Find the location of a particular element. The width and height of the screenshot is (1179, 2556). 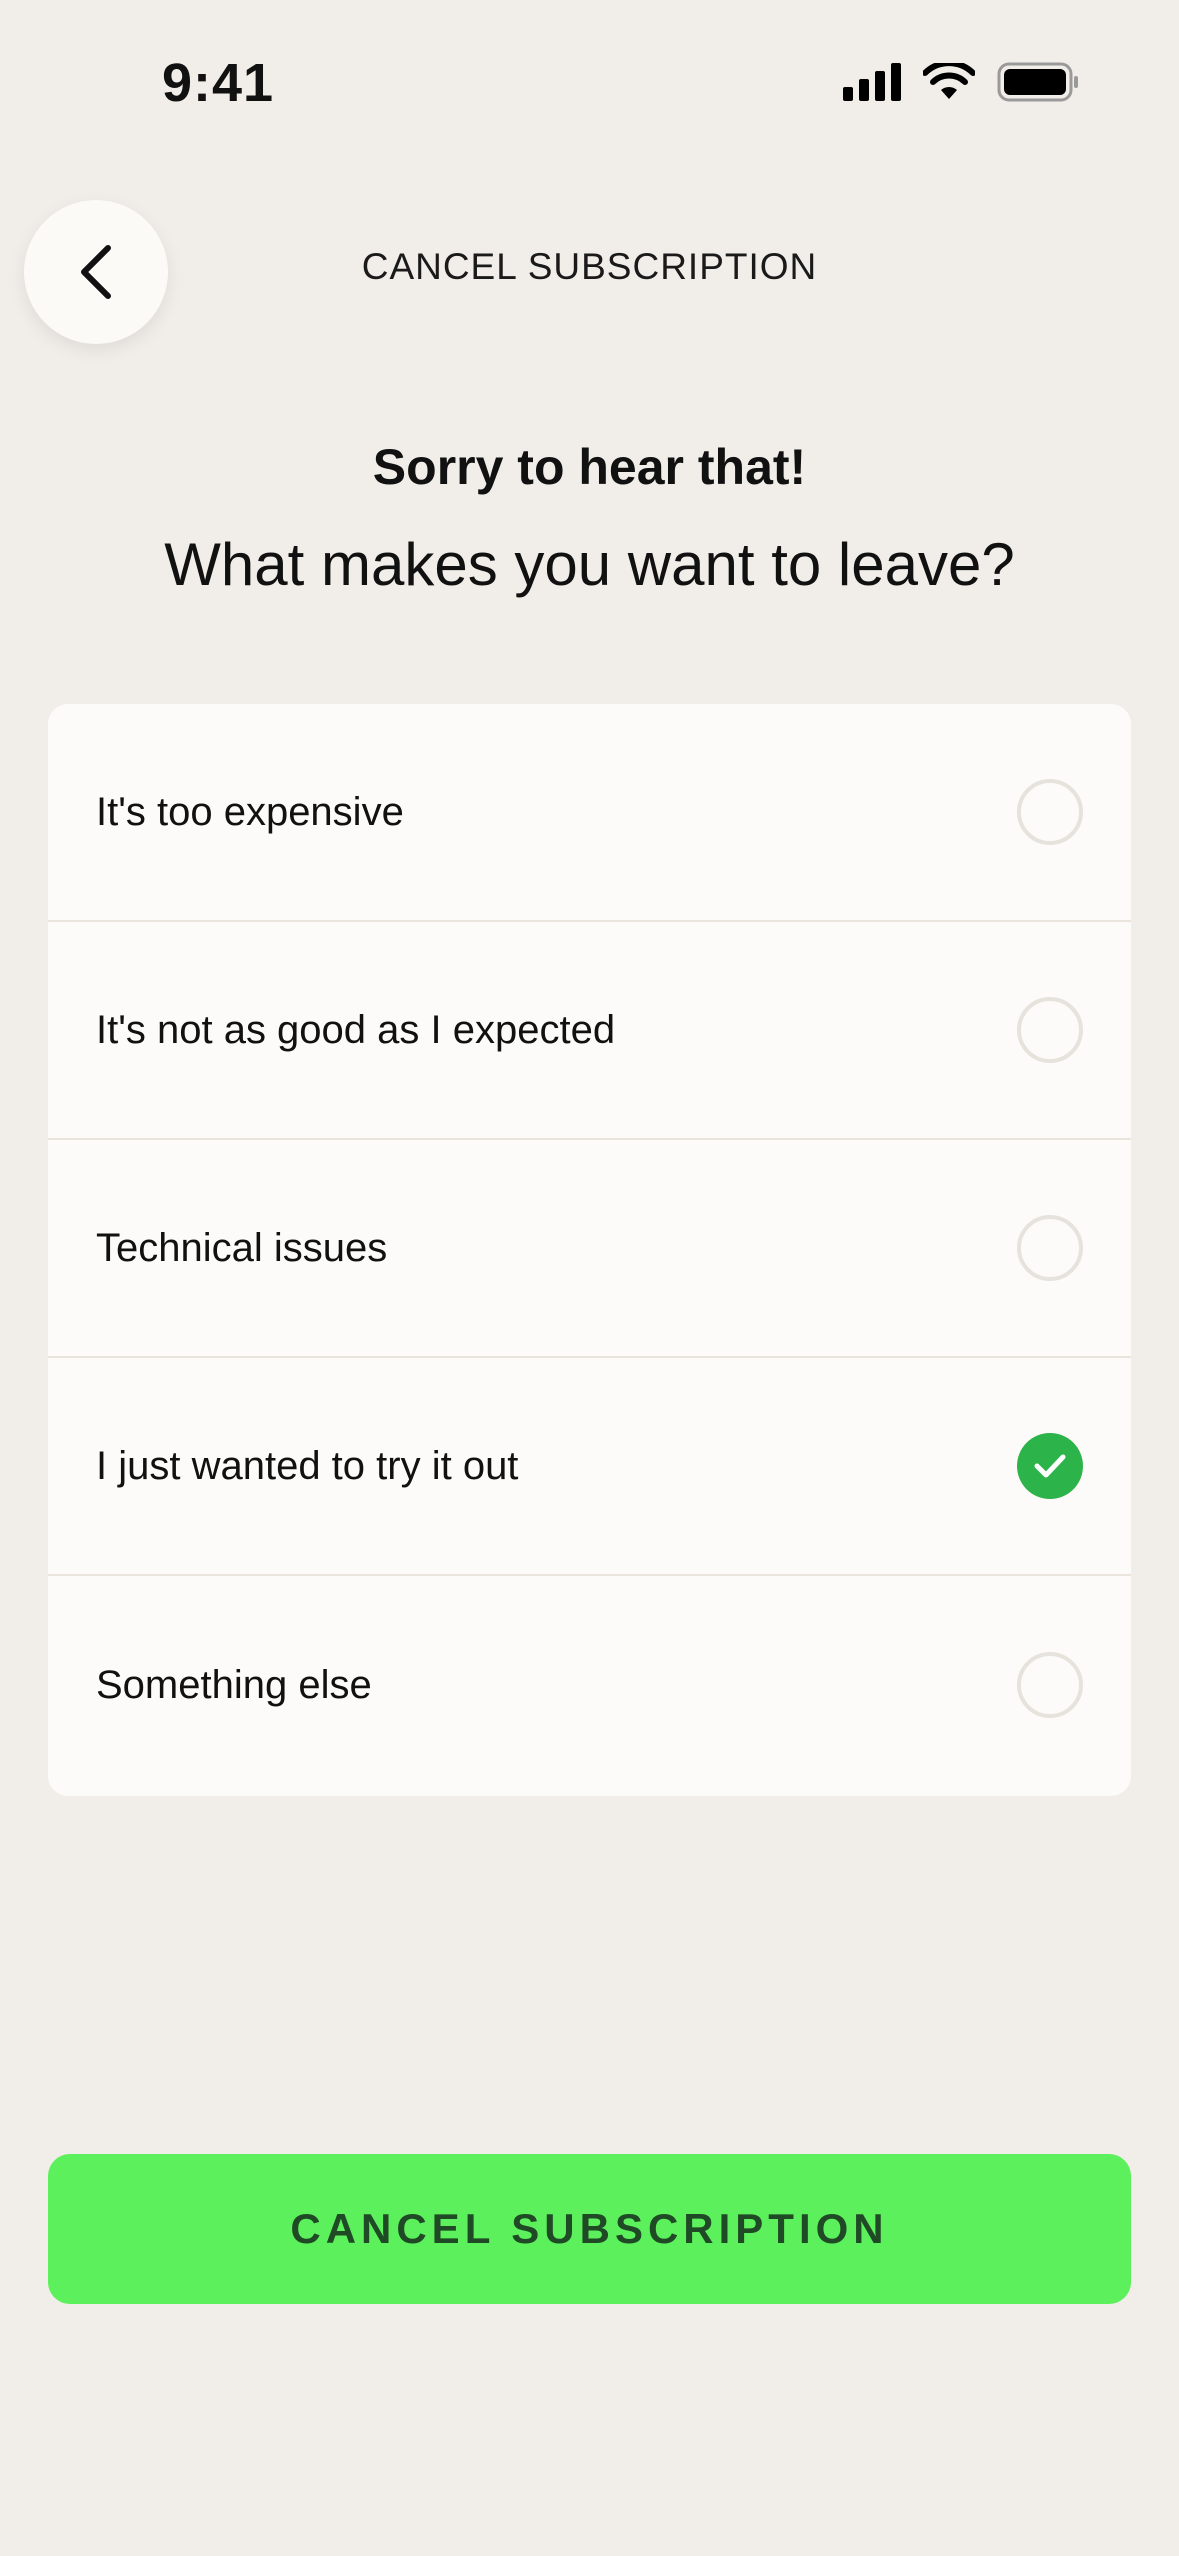

checkmark-icon is located at coordinates (1050, 1466).